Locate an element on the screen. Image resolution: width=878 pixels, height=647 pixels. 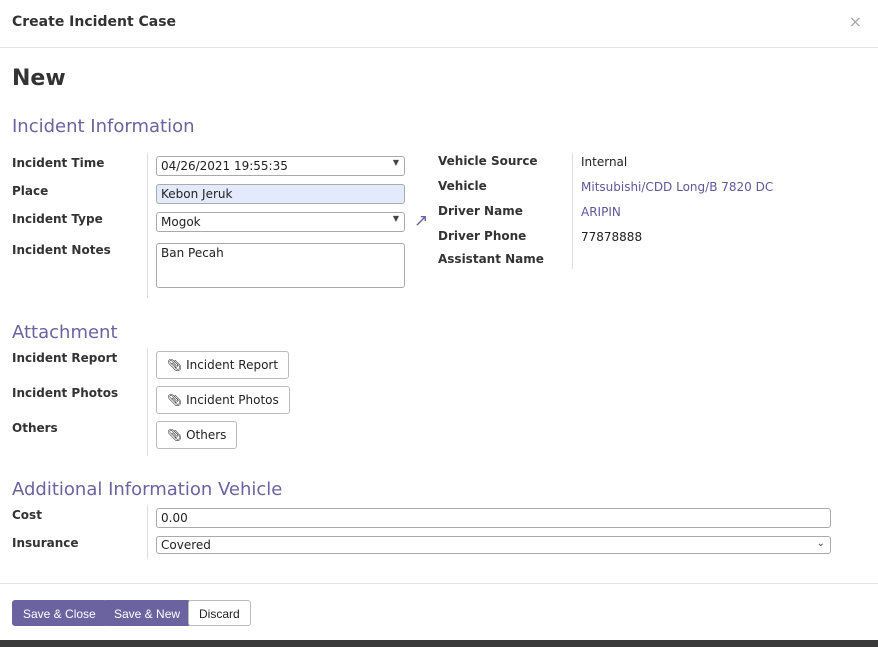
vehicle-source-label: Vehicle Source is located at coordinates (488, 161).